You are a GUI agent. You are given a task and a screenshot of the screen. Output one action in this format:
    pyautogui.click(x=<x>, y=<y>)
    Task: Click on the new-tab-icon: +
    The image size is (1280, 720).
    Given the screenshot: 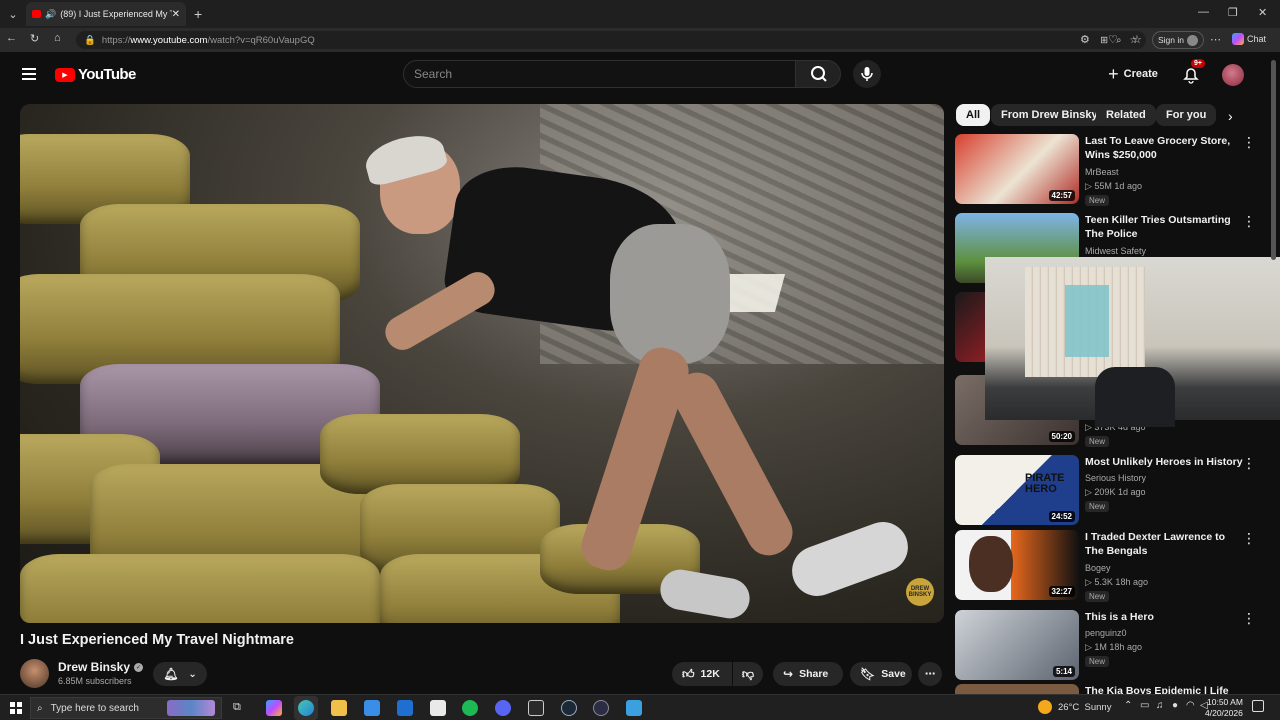 What is the action you would take?
    pyautogui.click(x=198, y=14)
    